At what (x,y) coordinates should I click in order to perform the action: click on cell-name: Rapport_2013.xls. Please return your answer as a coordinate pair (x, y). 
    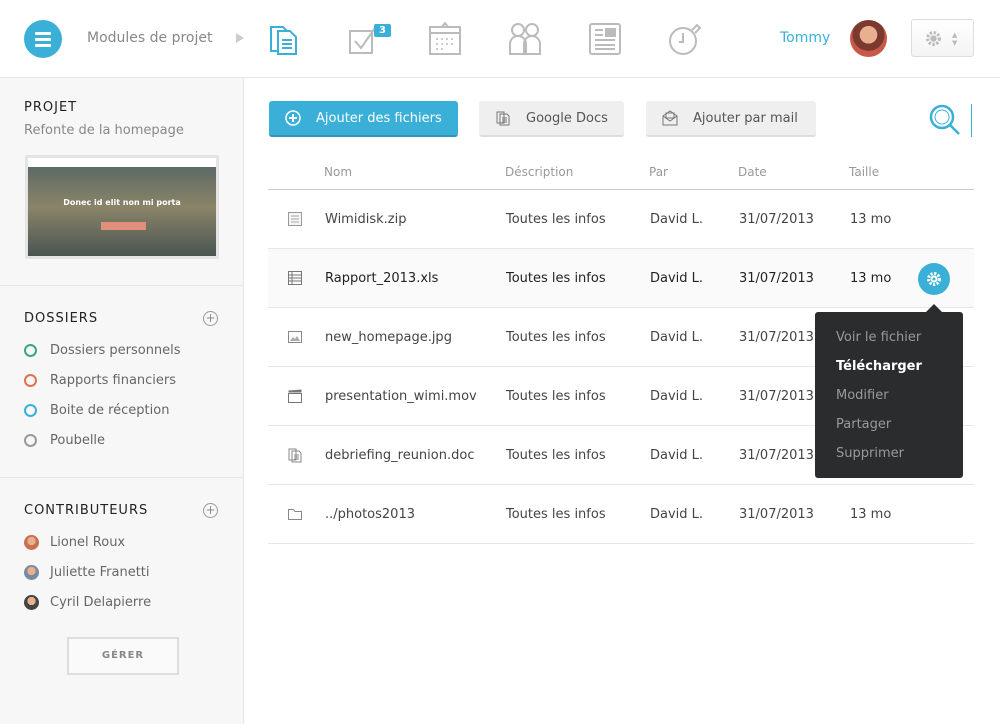
    Looking at the image, I should click on (382, 278).